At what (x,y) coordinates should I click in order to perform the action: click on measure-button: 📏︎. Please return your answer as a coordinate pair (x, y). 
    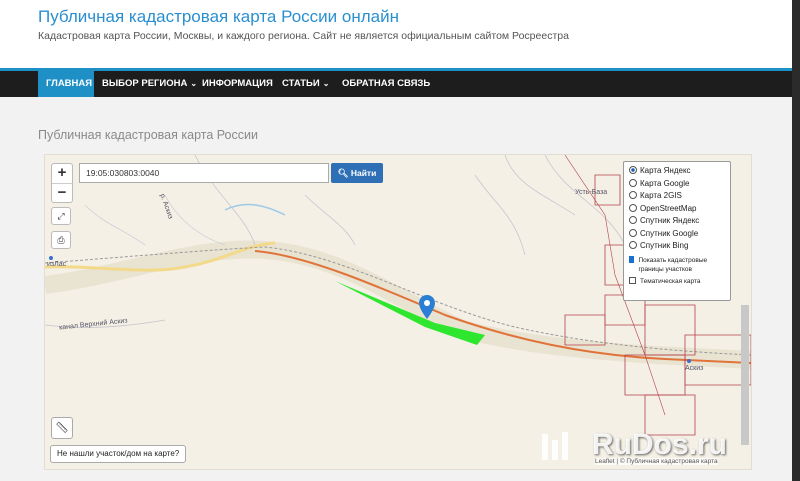
    Looking at the image, I should click on (62, 428).